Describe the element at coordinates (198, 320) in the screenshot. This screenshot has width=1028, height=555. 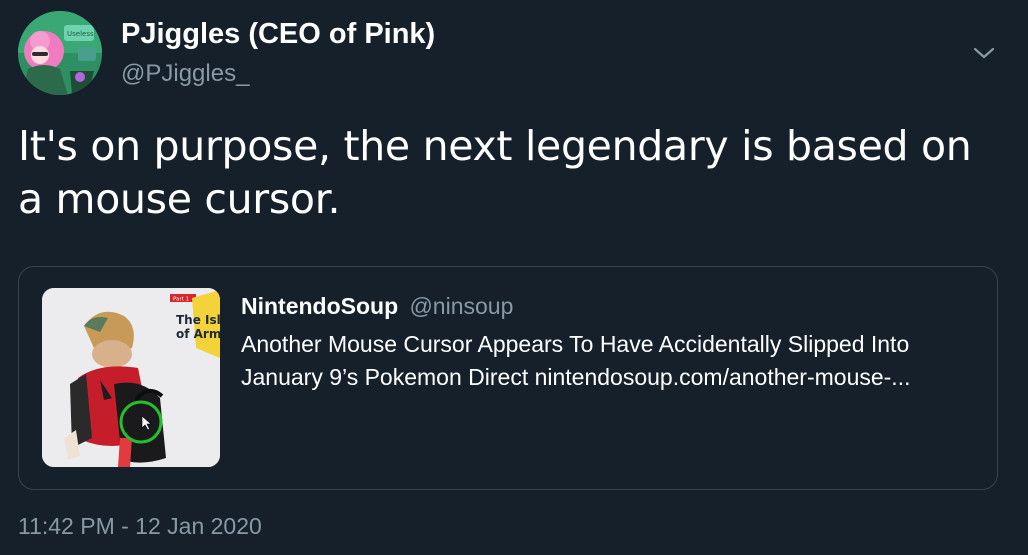
I see `thumbnail-title-line1: The Isle` at that location.